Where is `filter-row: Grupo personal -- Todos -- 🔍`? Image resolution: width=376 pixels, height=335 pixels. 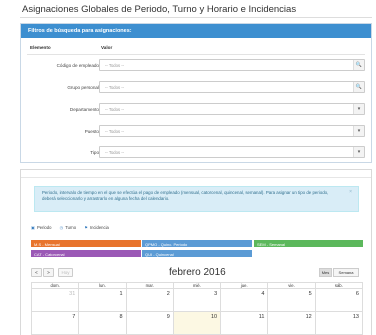
filter-row: Grupo personal -- Todos -- 🔍 is located at coordinates (196, 88).